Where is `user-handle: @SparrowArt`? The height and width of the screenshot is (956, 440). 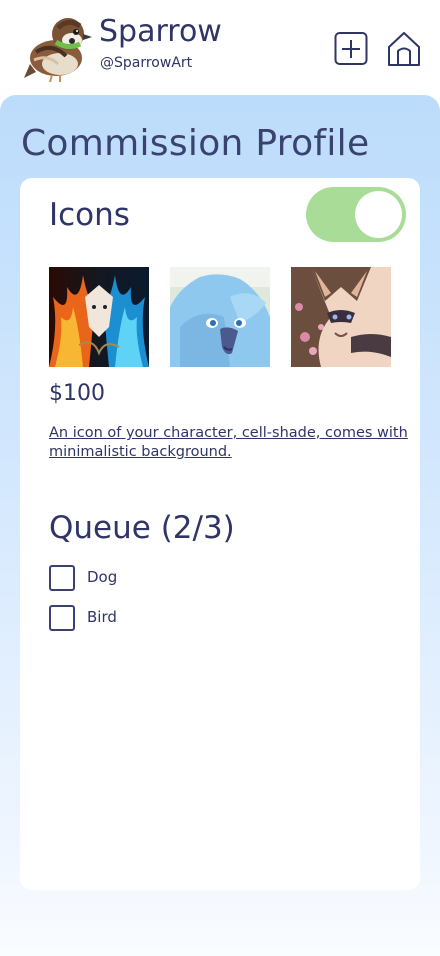 user-handle: @SparrowArt is located at coordinates (146, 63).